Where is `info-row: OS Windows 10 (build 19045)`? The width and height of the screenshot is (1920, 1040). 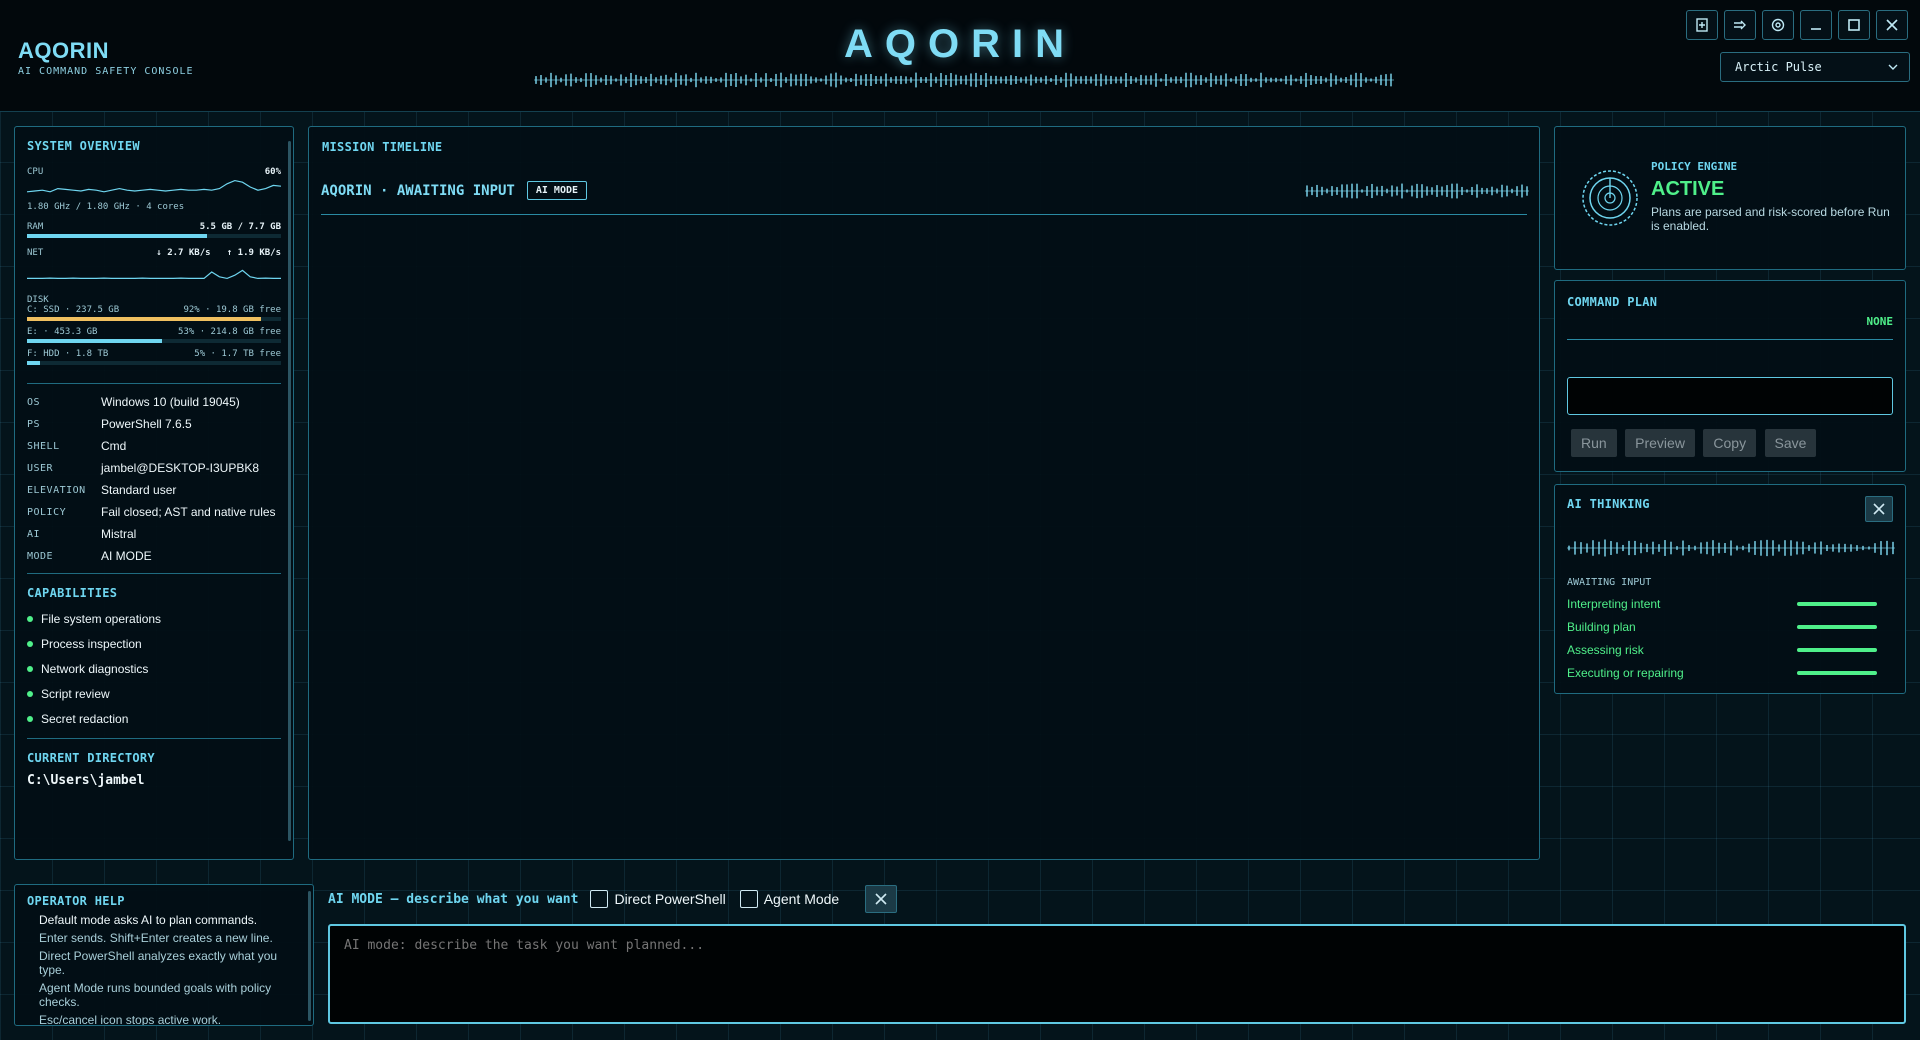 info-row: OS Windows 10 (build 19045) is located at coordinates (154, 402).